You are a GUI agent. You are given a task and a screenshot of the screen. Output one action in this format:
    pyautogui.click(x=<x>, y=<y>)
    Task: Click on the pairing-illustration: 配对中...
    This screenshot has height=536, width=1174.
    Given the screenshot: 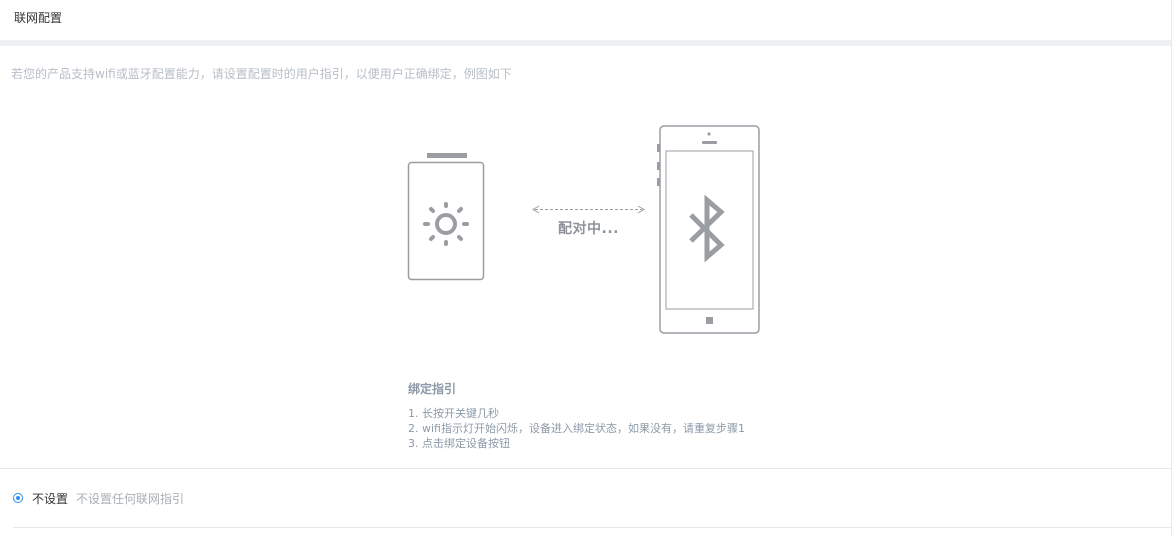 What is the action you would take?
    pyautogui.click(x=585, y=230)
    